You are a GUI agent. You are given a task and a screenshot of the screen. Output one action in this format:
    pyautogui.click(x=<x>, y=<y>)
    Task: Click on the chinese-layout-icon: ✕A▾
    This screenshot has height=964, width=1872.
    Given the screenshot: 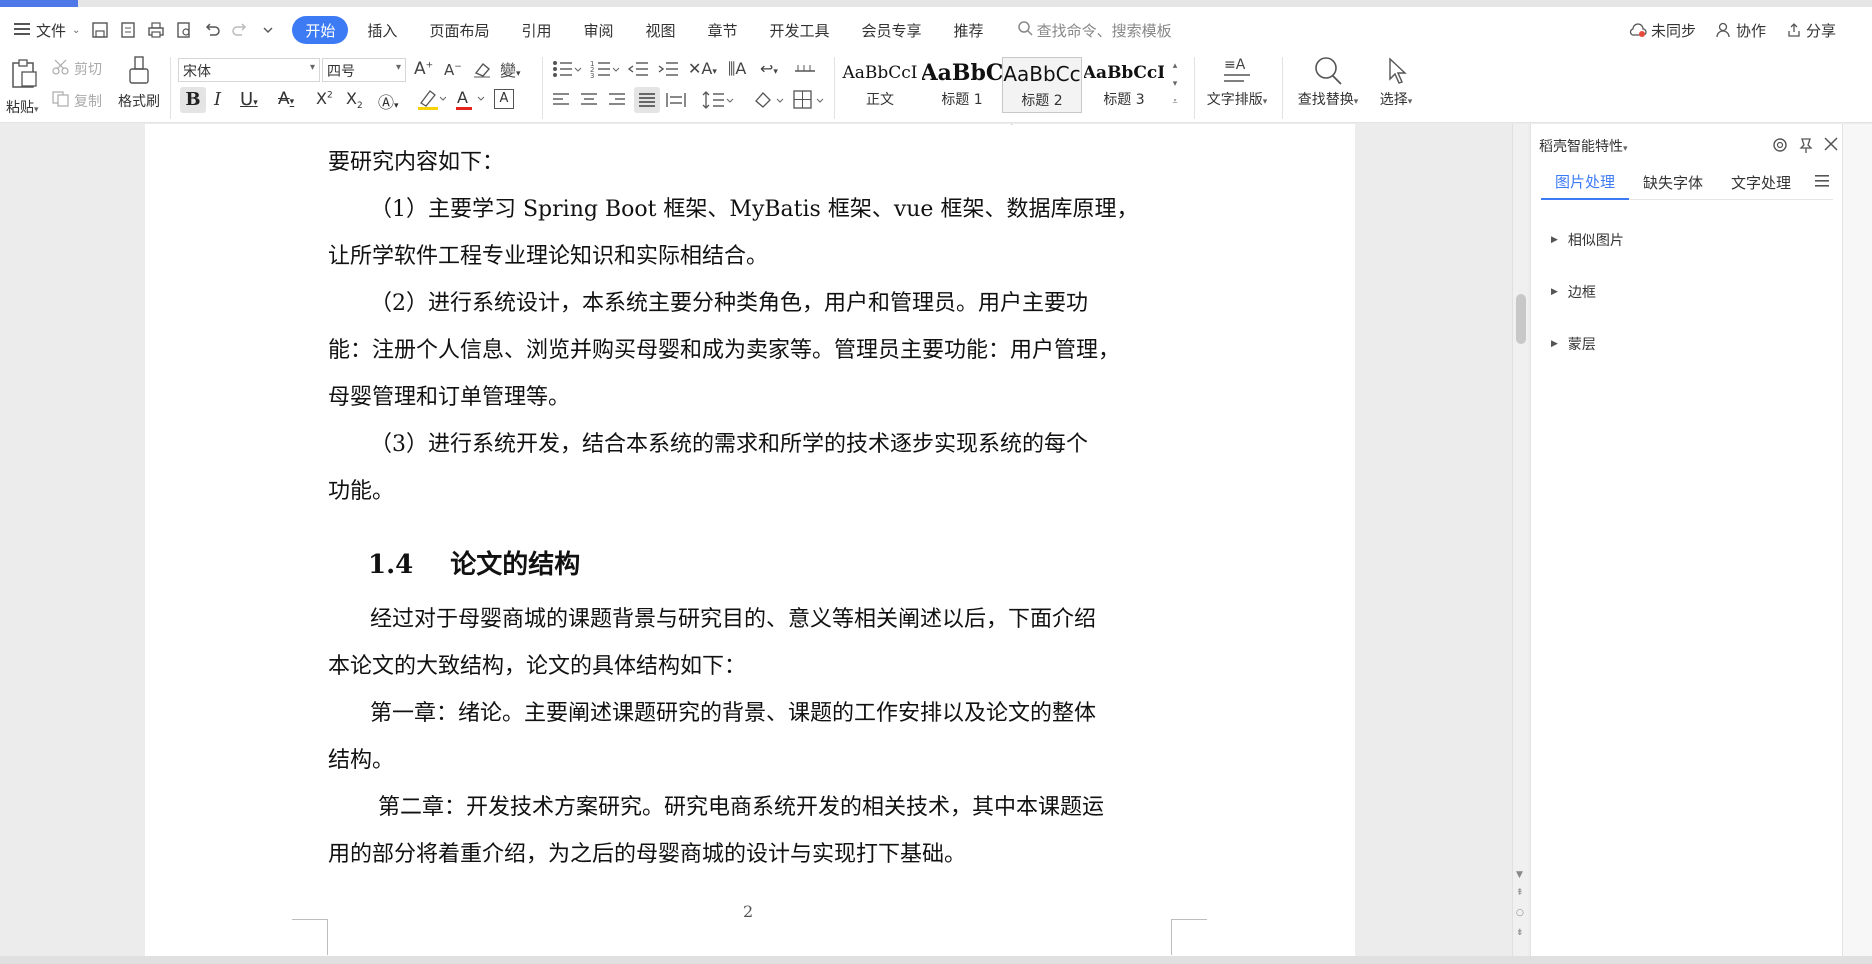 What is the action you would take?
    pyautogui.click(x=702, y=68)
    